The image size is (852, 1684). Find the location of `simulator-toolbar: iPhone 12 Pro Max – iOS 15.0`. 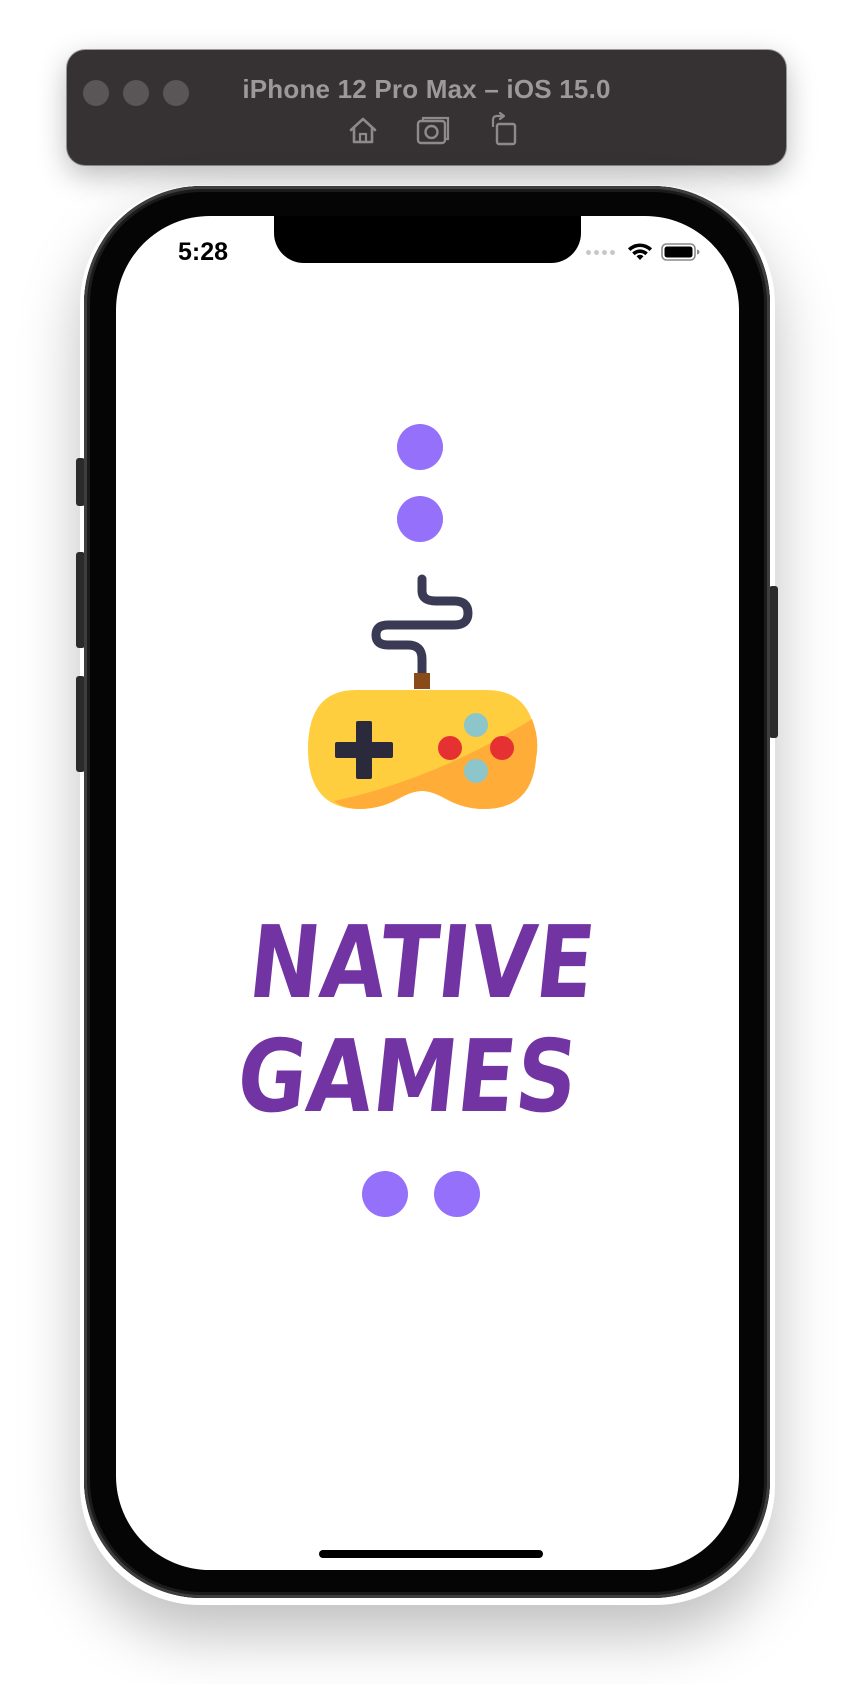

simulator-toolbar: iPhone 12 Pro Max – iOS 15.0 is located at coordinates (426, 107).